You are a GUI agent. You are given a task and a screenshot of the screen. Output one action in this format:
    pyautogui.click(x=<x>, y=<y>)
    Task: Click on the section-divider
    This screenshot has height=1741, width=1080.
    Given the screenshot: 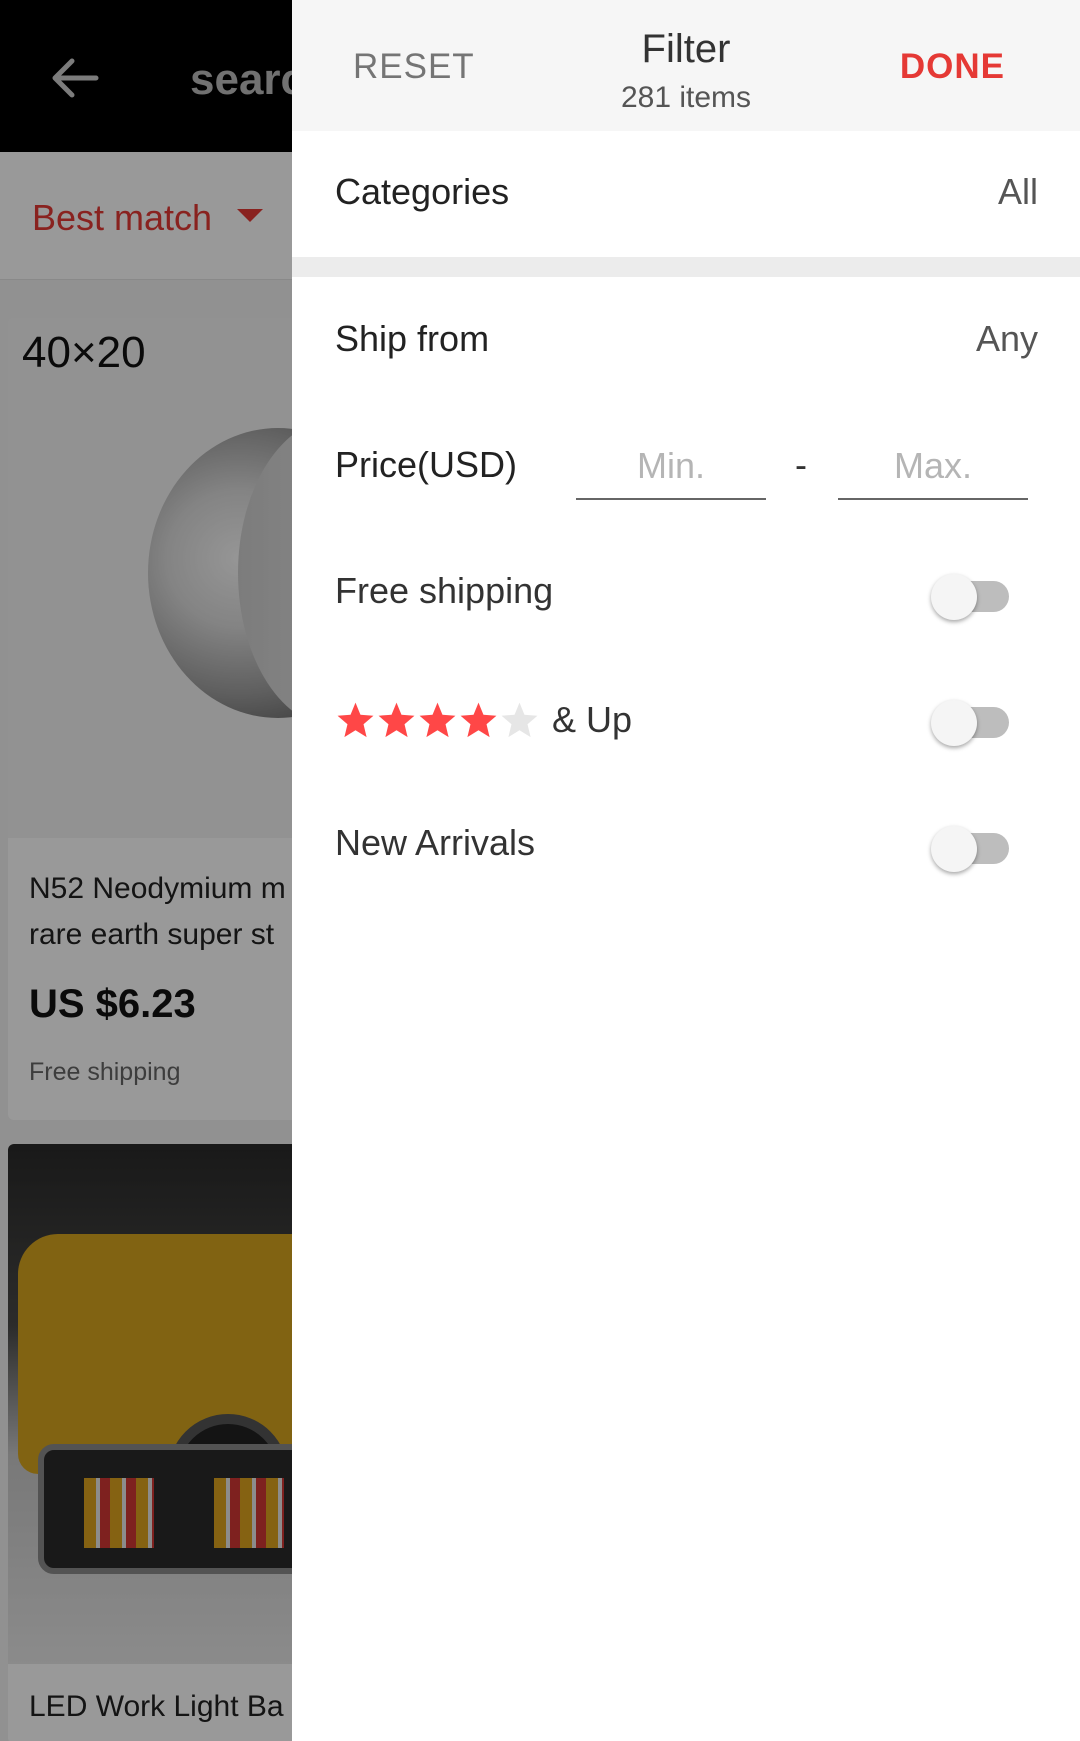 What is the action you would take?
    pyautogui.click(x=686, y=267)
    